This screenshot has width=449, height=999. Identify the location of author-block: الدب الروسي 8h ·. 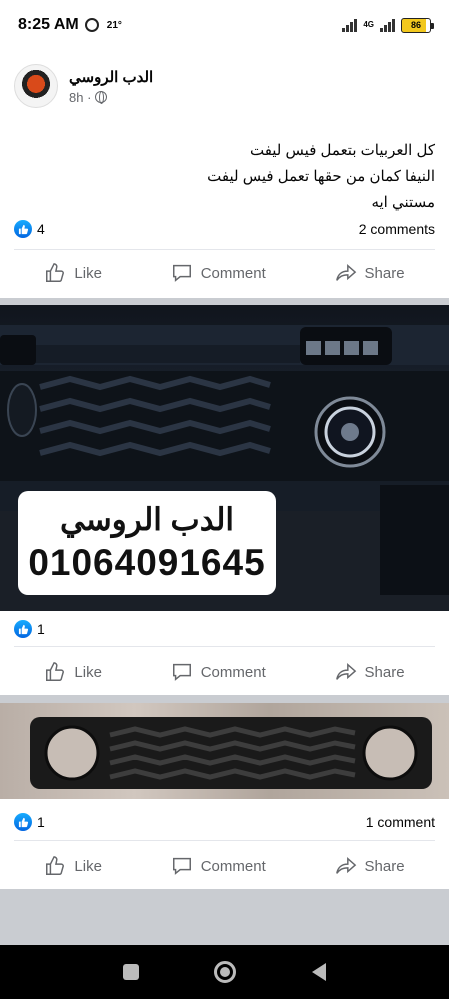
(111, 86).